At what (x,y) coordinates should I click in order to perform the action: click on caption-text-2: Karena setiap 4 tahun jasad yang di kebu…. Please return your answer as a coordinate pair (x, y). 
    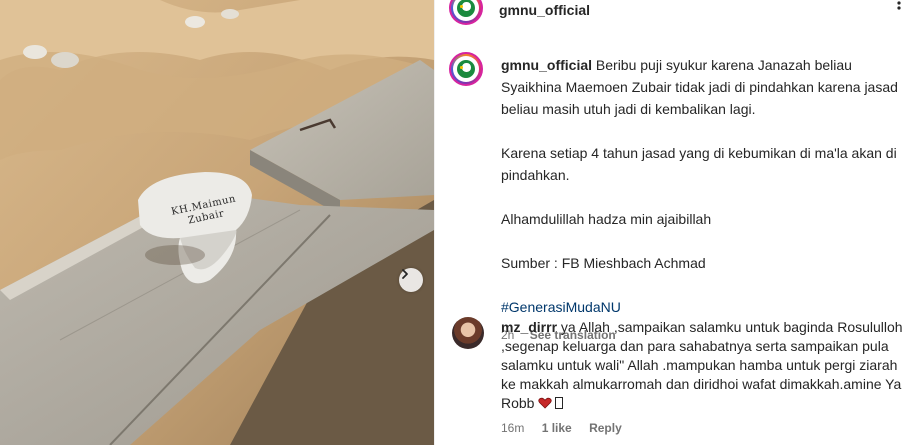
    Looking at the image, I should click on (699, 164).